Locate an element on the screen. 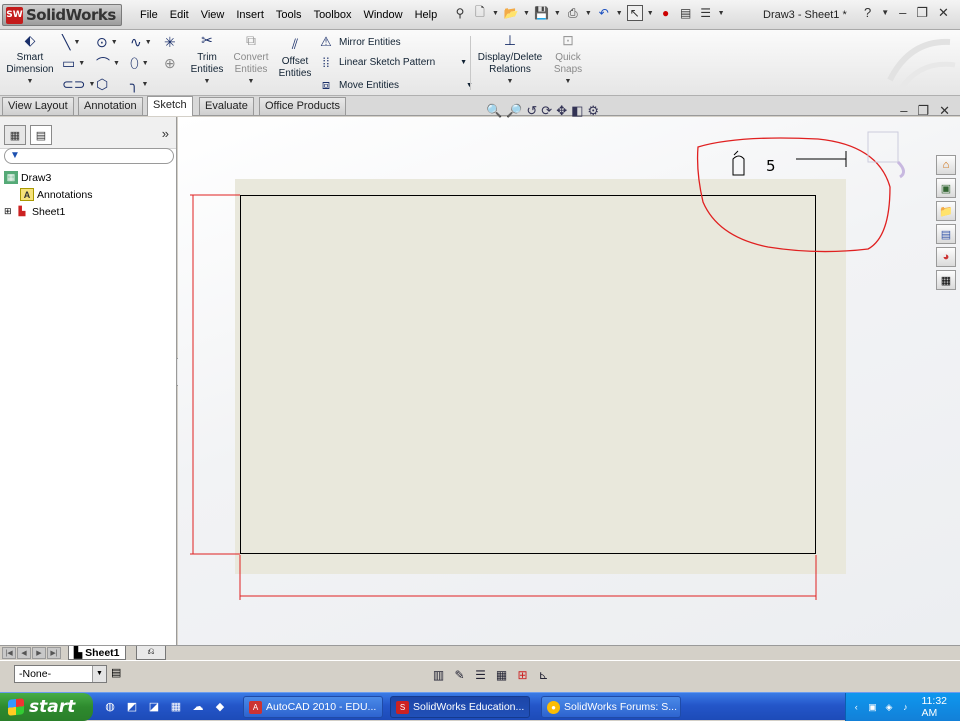  calculator-icon: ▦ is located at coordinates (176, 706).